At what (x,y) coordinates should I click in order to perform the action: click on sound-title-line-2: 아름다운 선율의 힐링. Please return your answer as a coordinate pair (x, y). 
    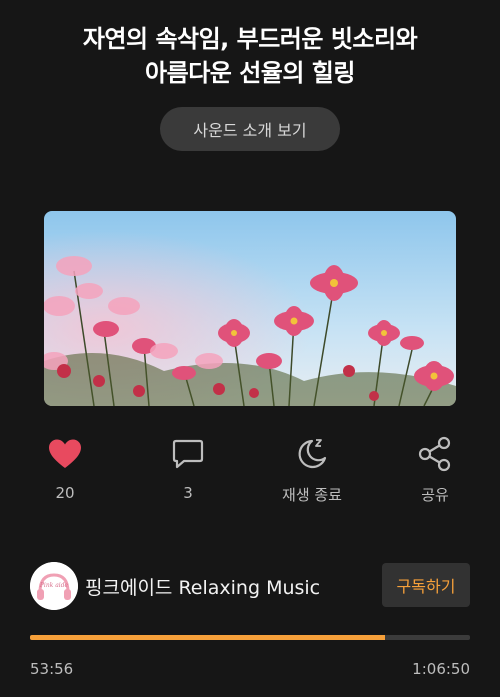
    Looking at the image, I should click on (250, 73).